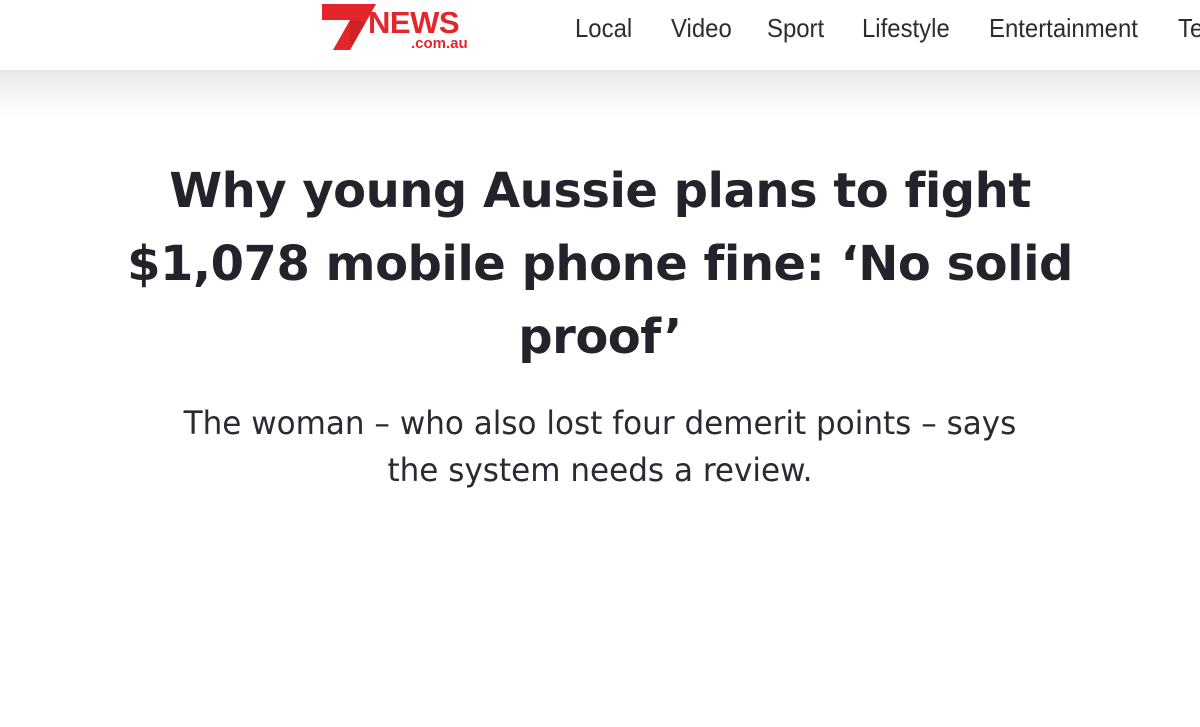 This screenshot has width=1200, height=727. What do you see at coordinates (906, 28) in the screenshot?
I see `nav-item-lifestyle: Lifestyle` at bounding box center [906, 28].